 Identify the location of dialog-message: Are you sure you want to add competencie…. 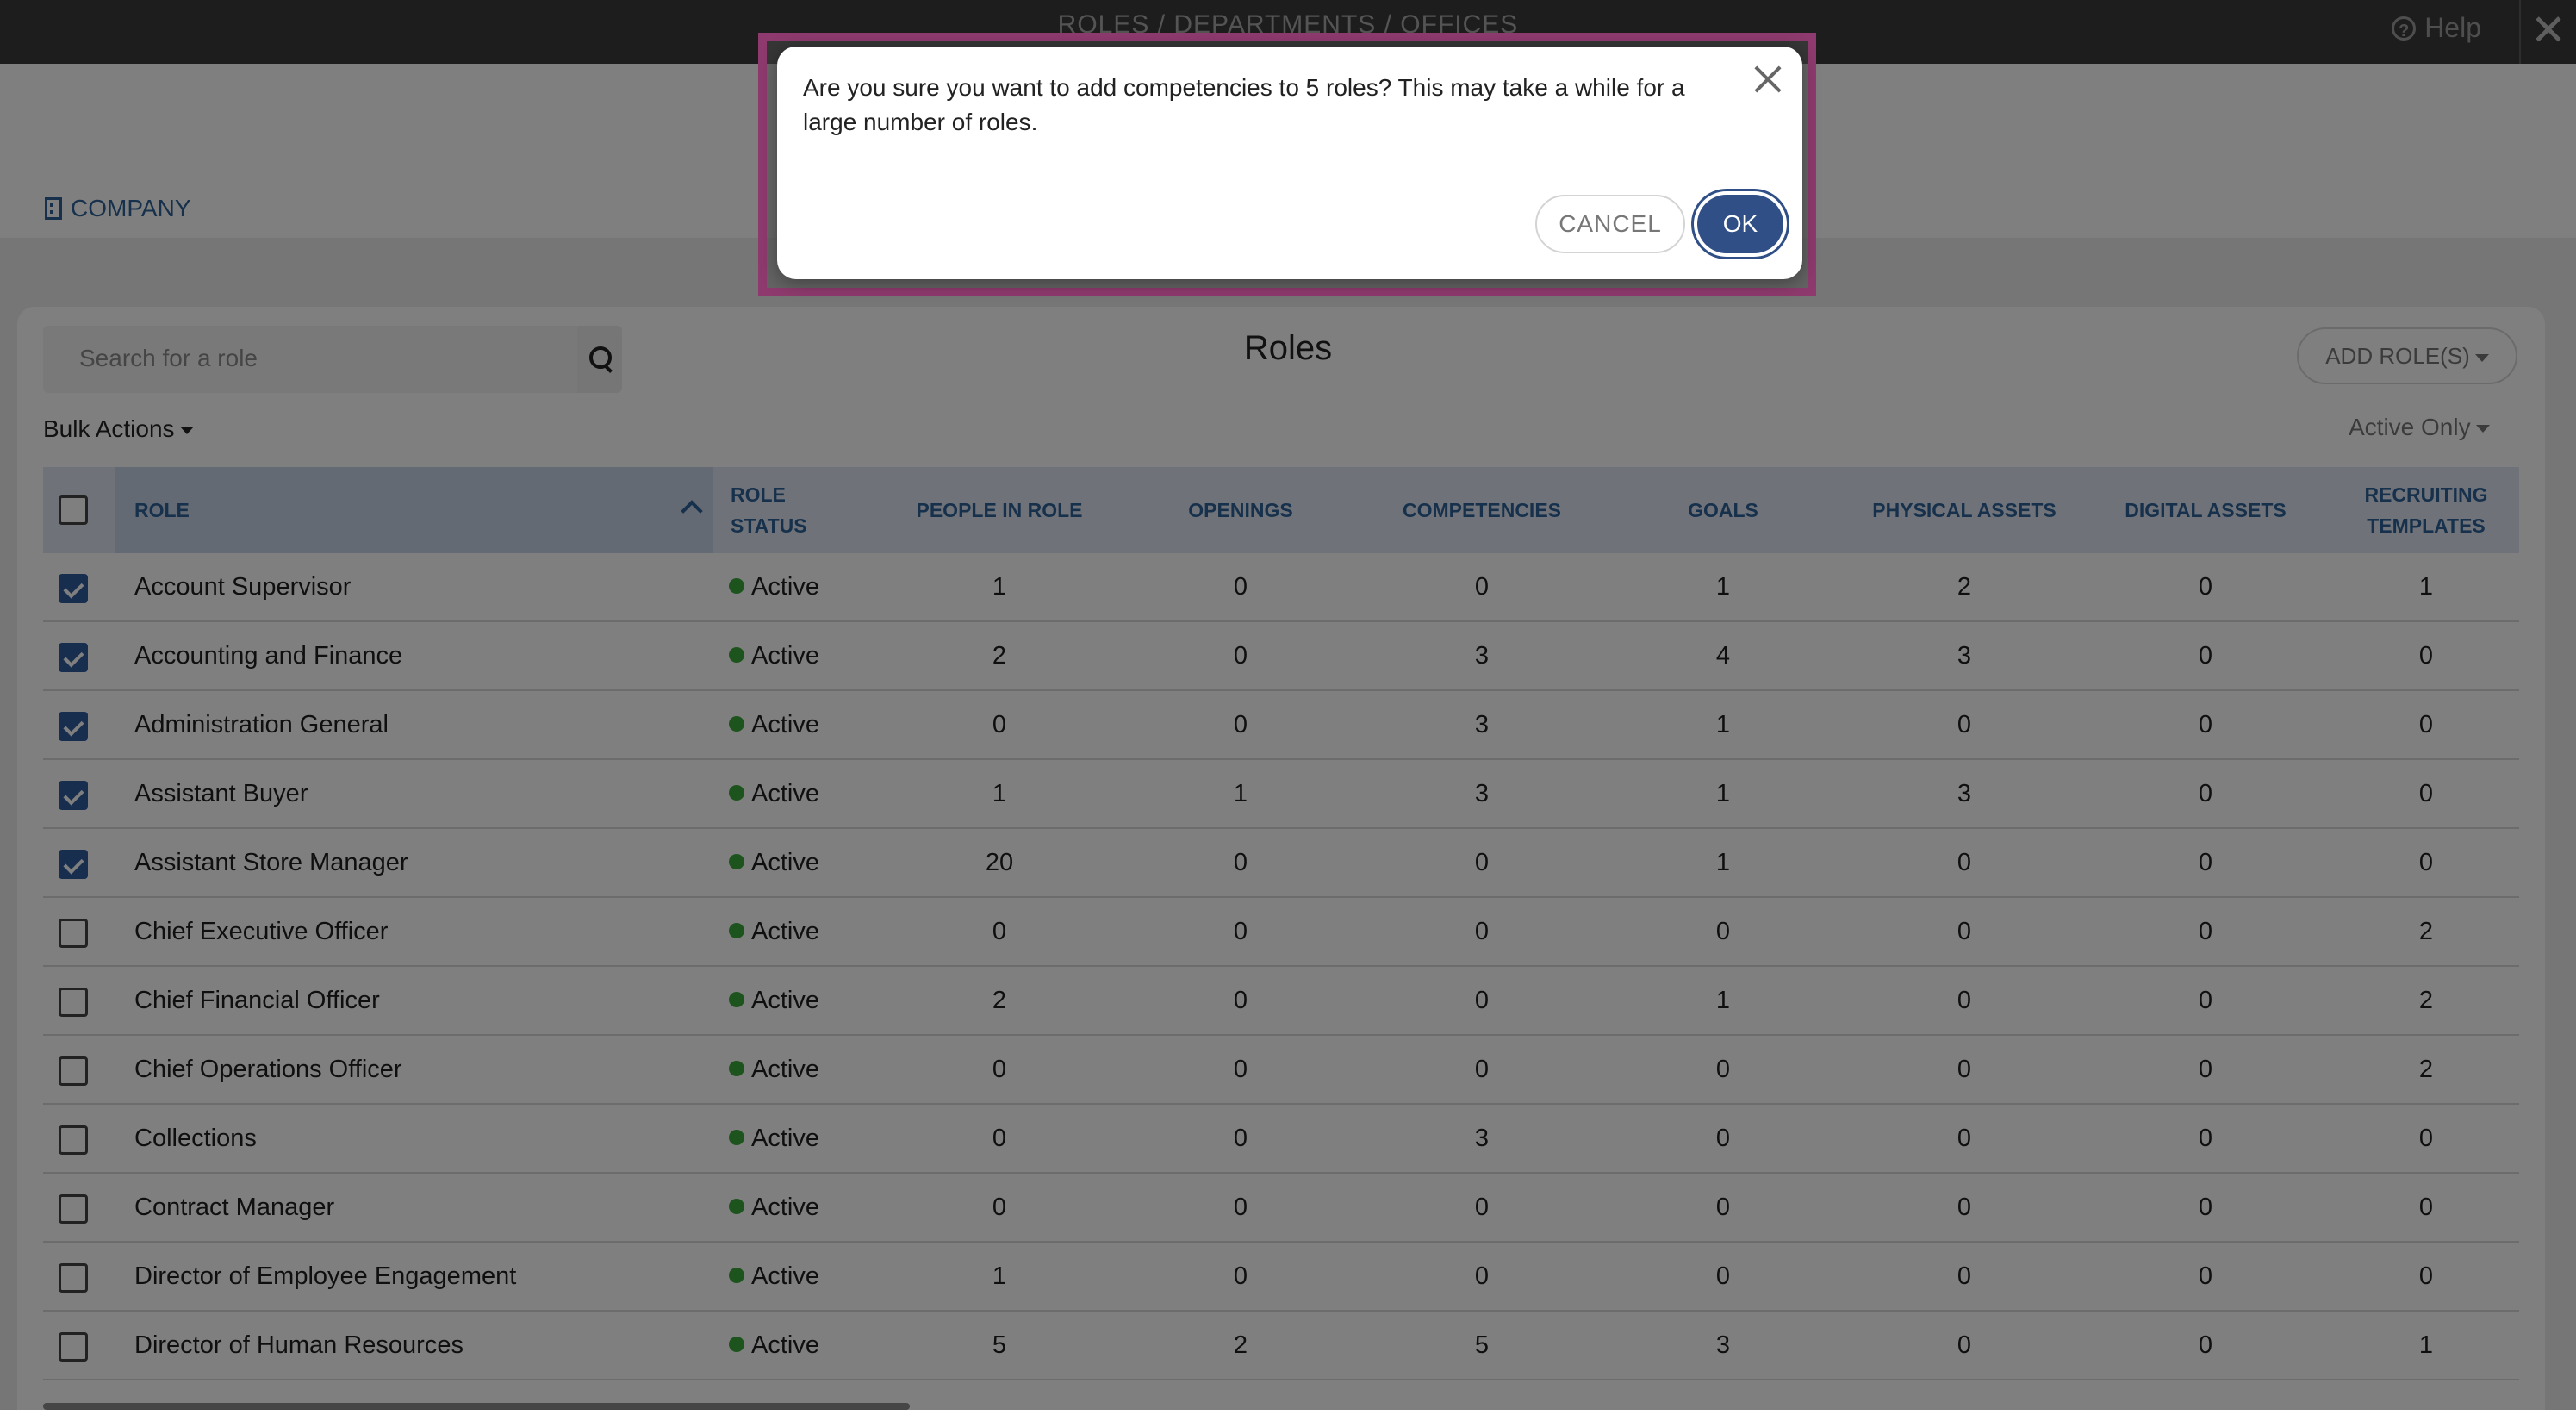
(1244, 104).